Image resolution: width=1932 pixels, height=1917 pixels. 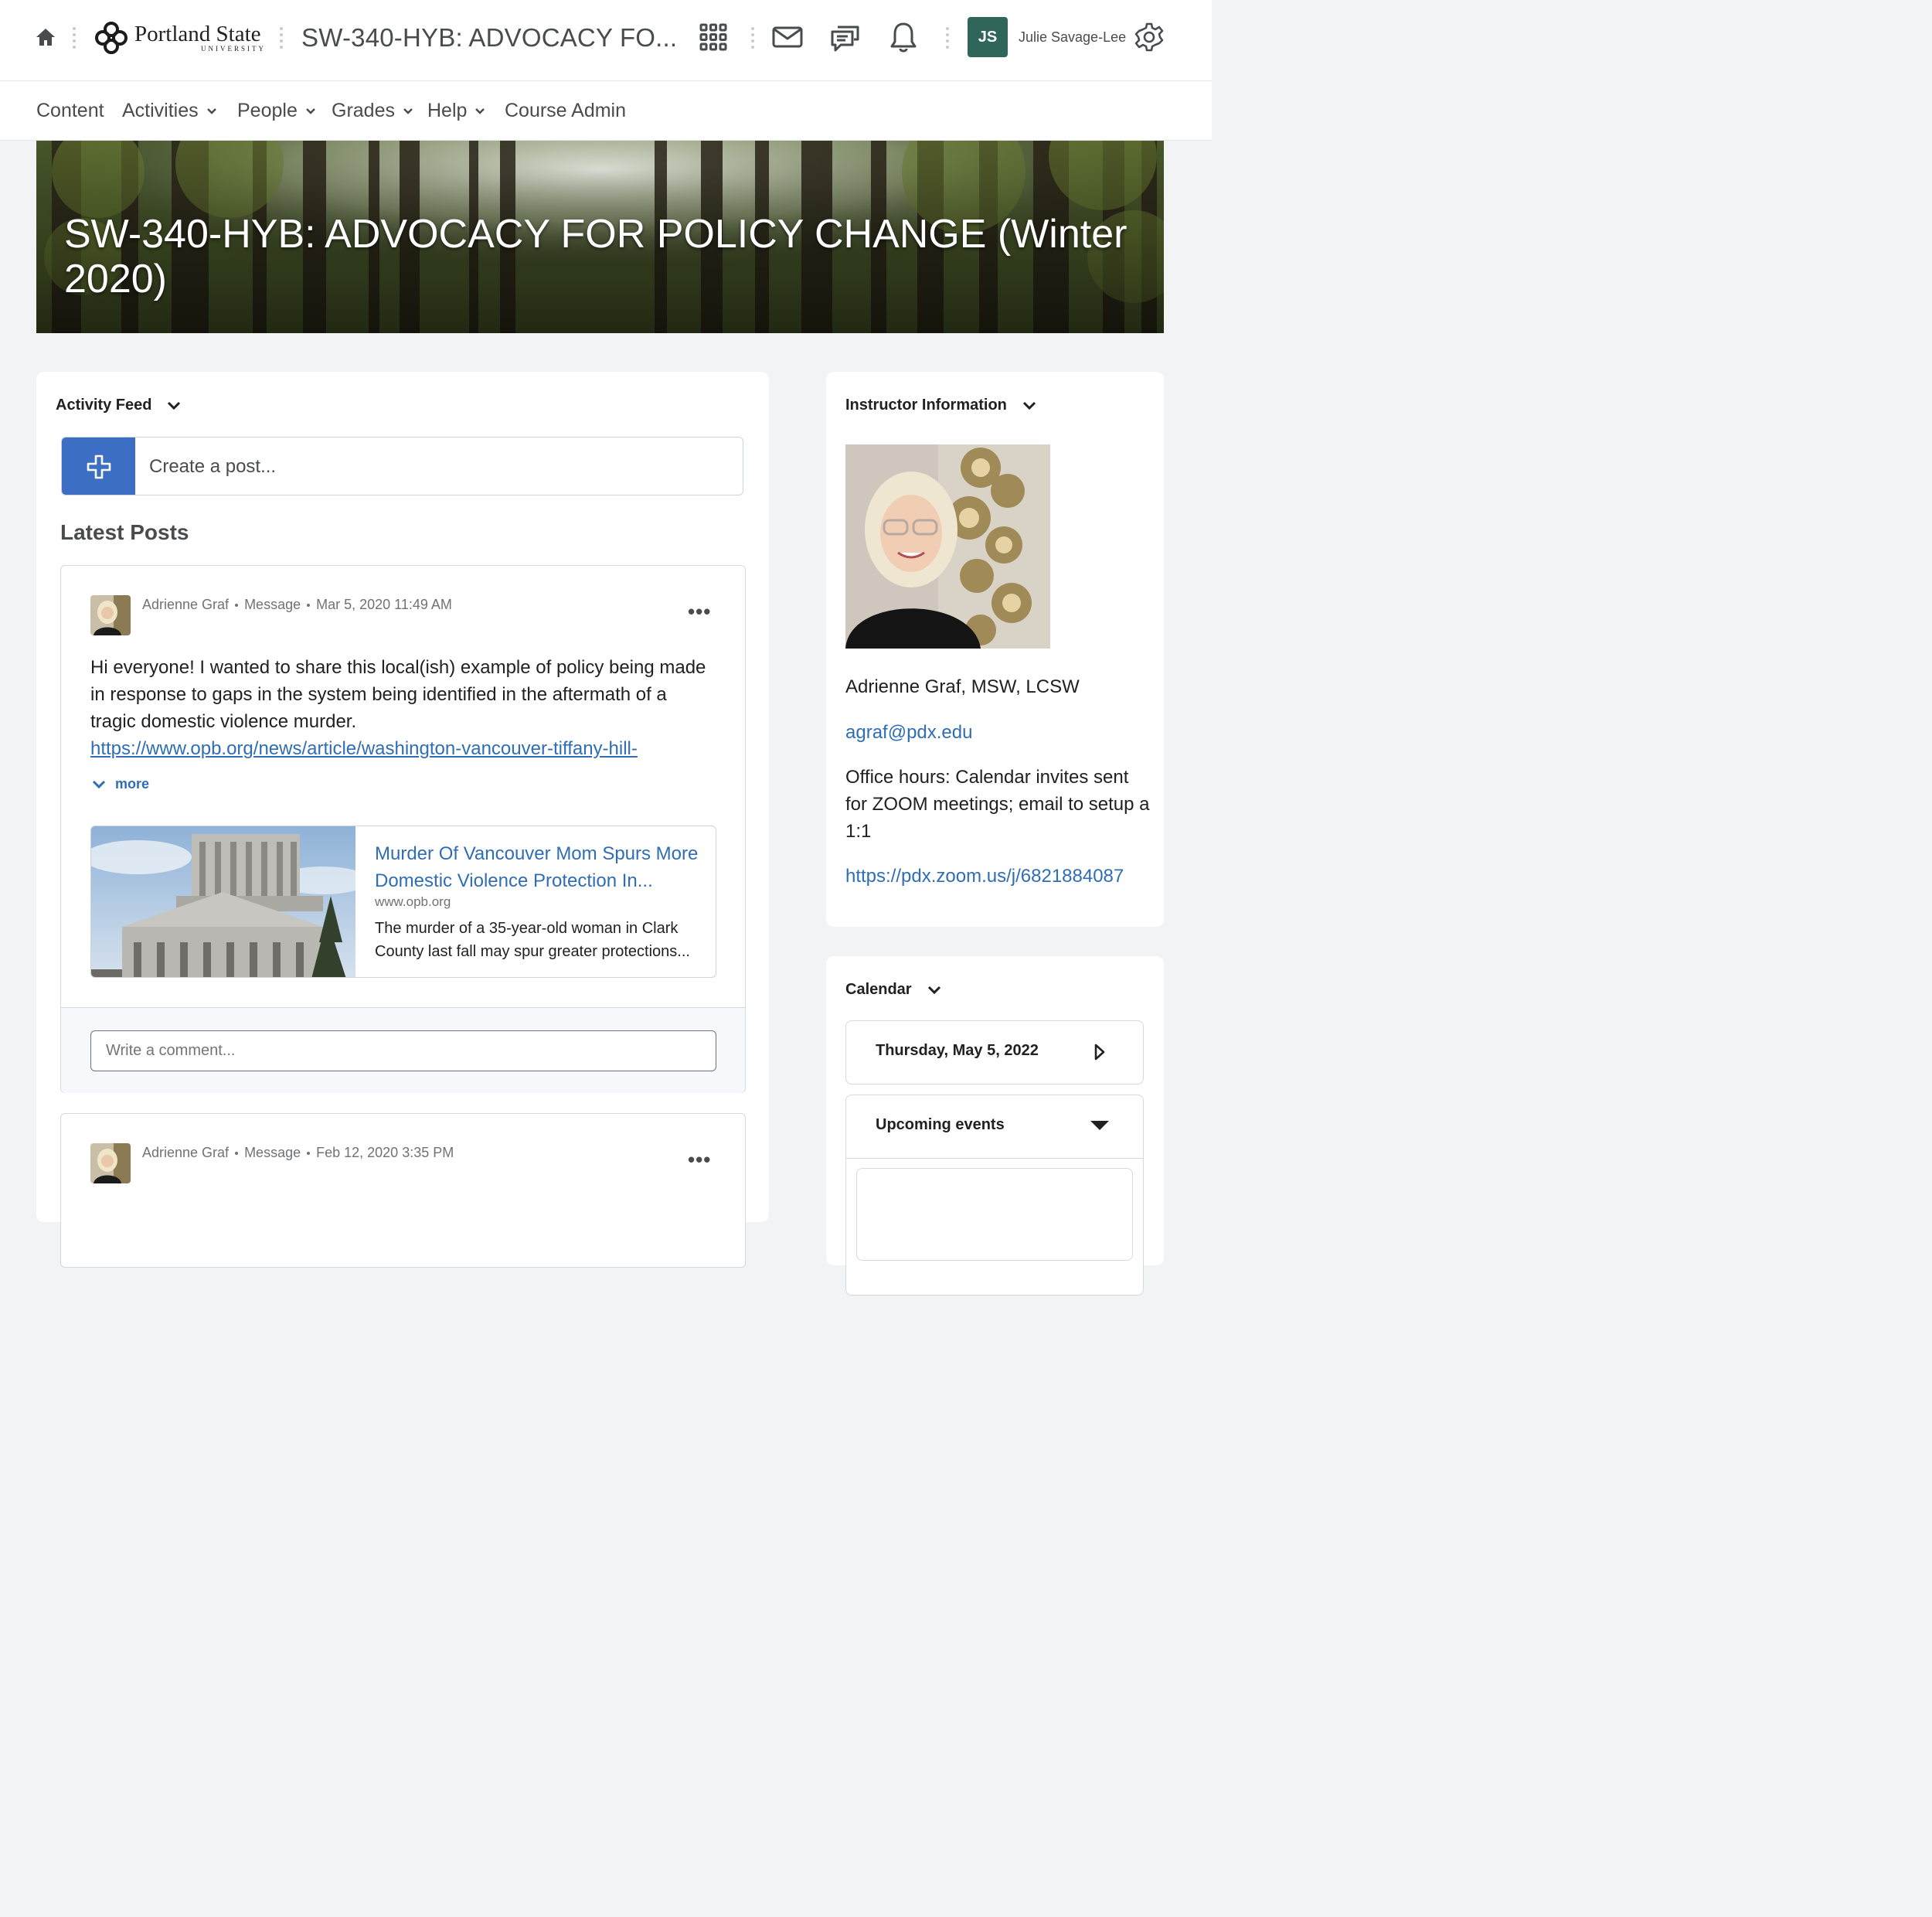 I want to click on logo-sub-text: UNIVERSITY, so click(x=234, y=49).